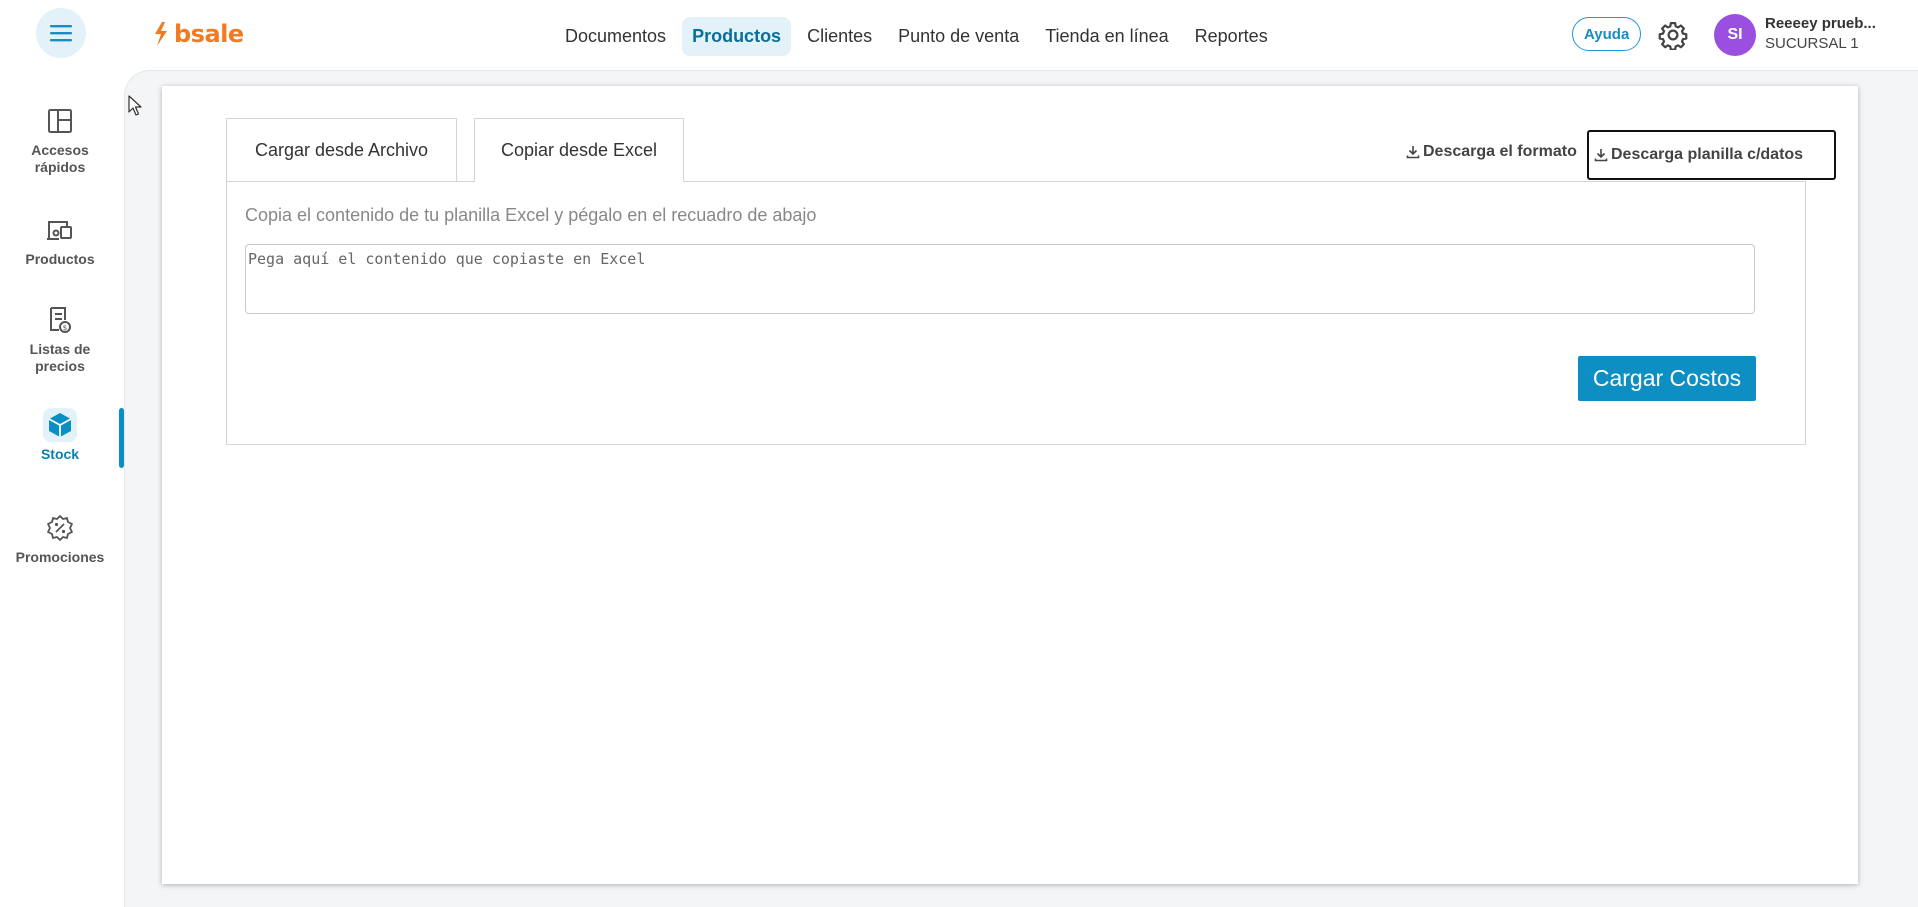  Describe the element at coordinates (615, 36) in the screenshot. I see `nav-documentos: Documentos` at that location.